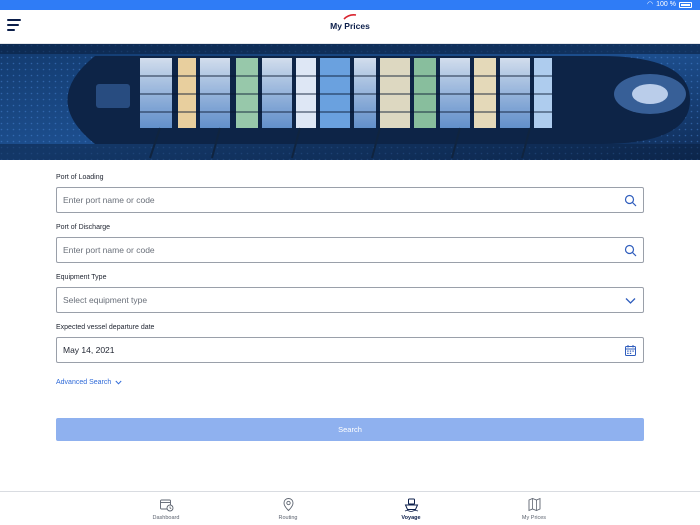 The image size is (700, 525). I want to click on equipment-type-select: Select equipment type, so click(350, 300).